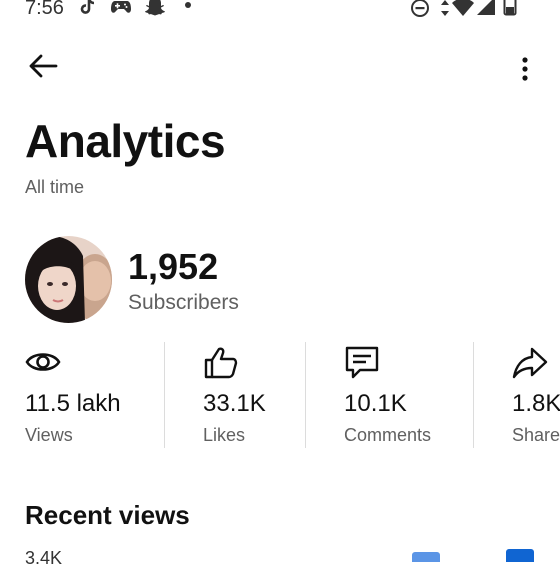  I want to click on thumbs-up-icon, so click(221, 363).